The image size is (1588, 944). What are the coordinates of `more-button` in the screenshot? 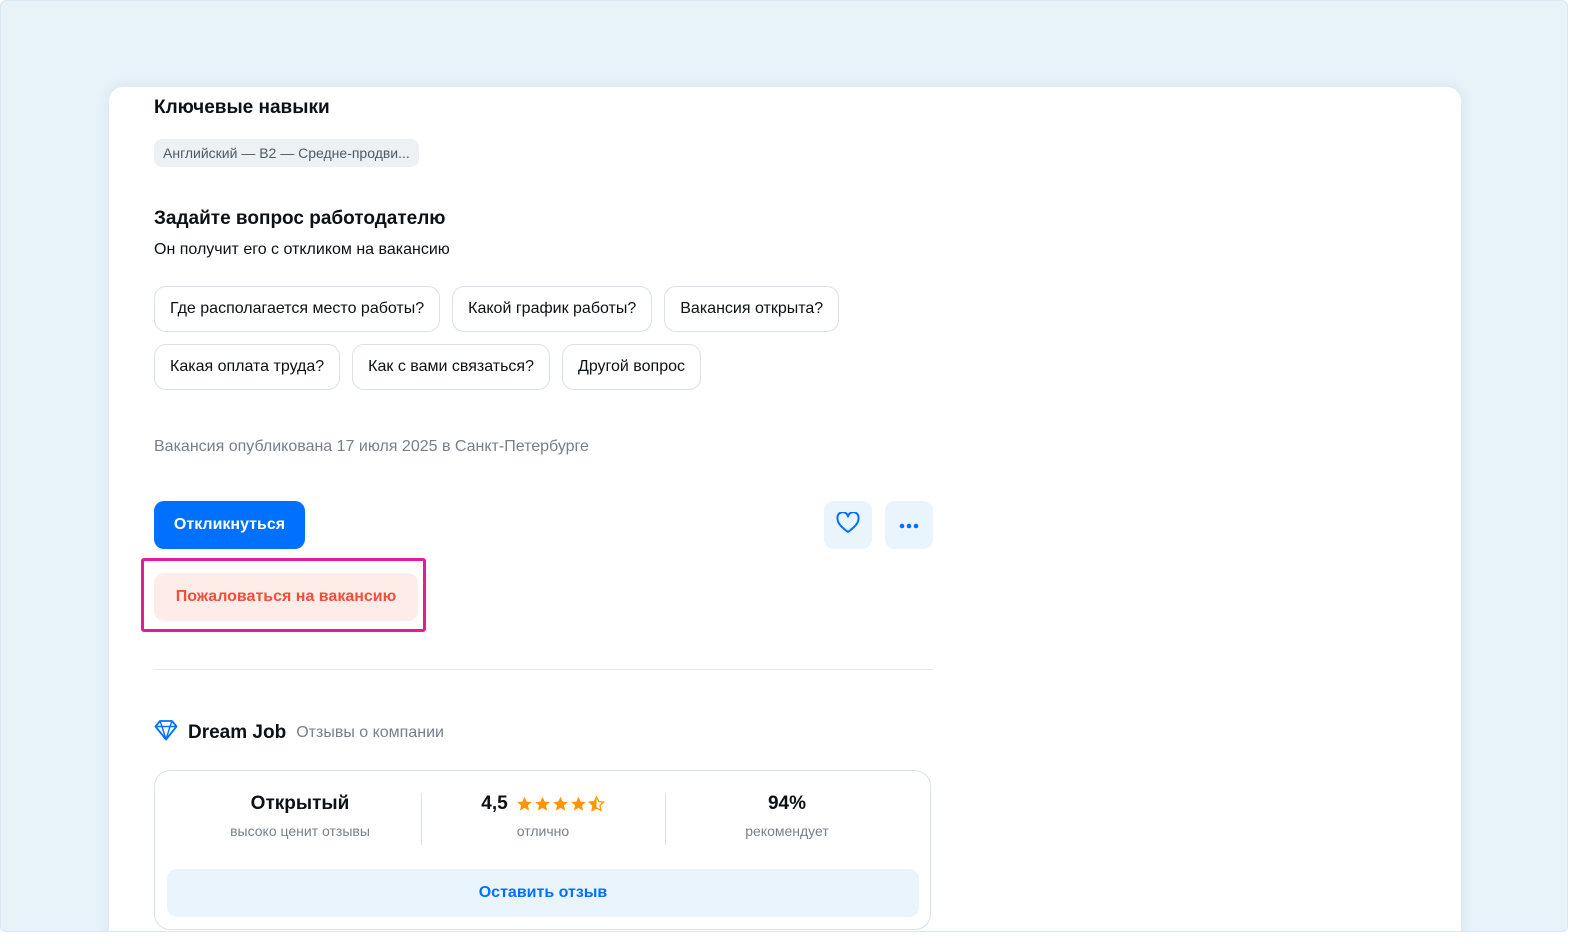 It's located at (909, 525).